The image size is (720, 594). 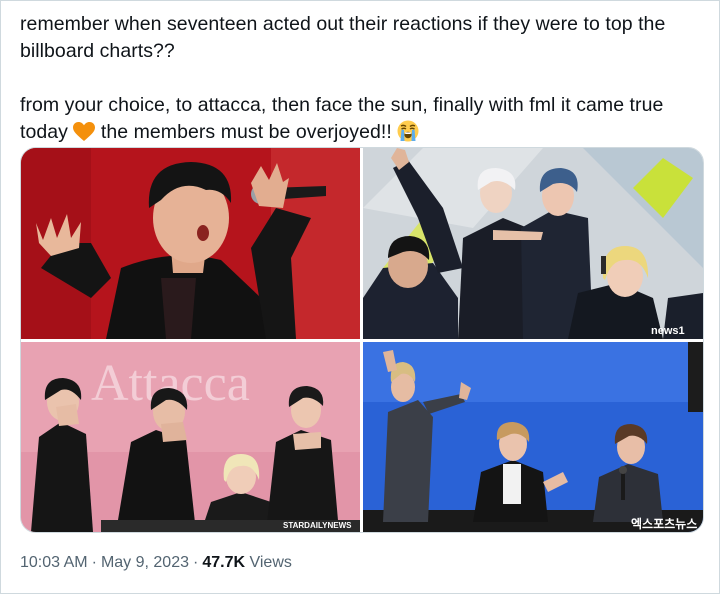 What do you see at coordinates (664, 523) in the screenshot?
I see `watermark-xportsnews: 엑스포츠뉴스` at bounding box center [664, 523].